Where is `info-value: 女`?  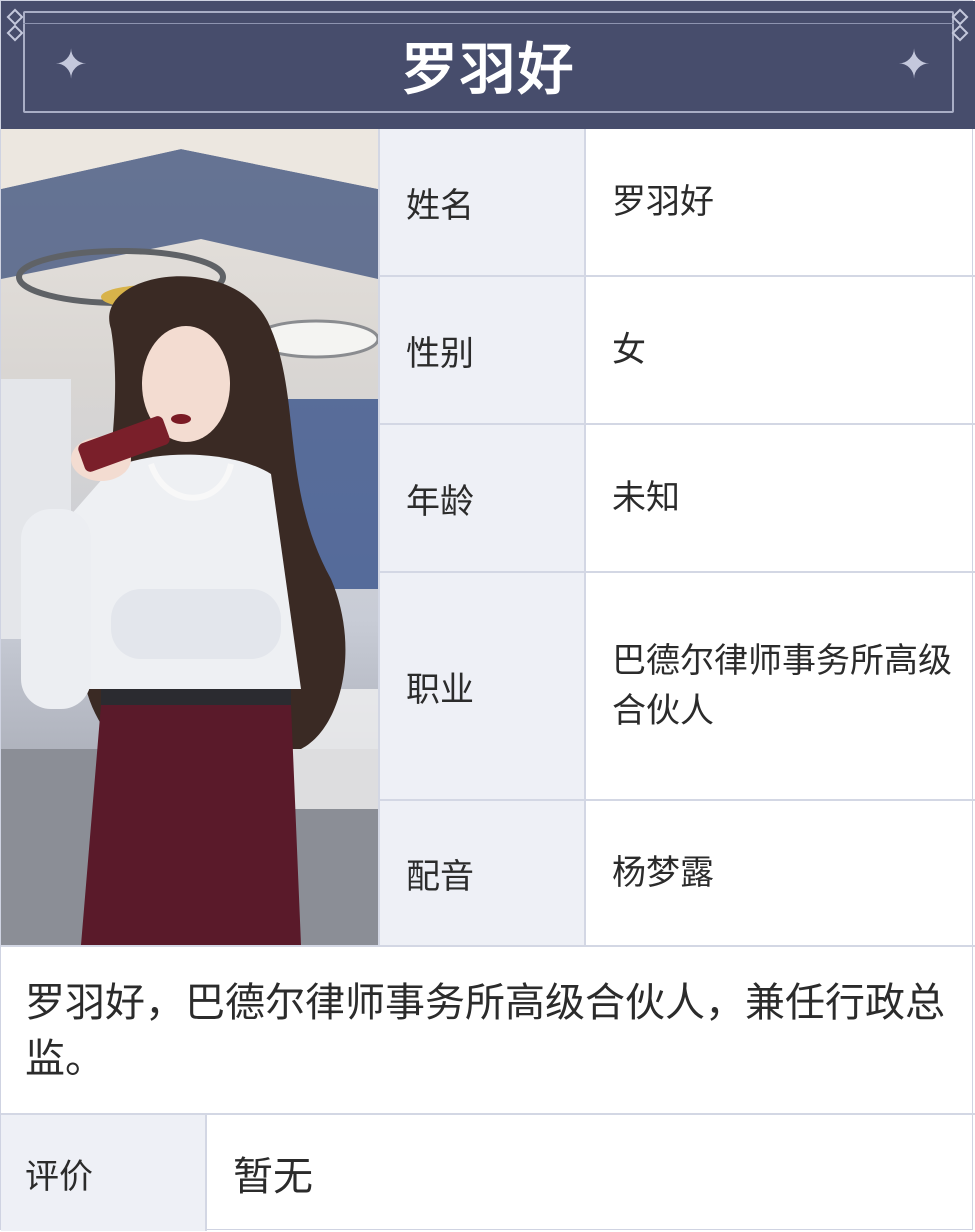
info-value: 女 is located at coordinates (629, 350).